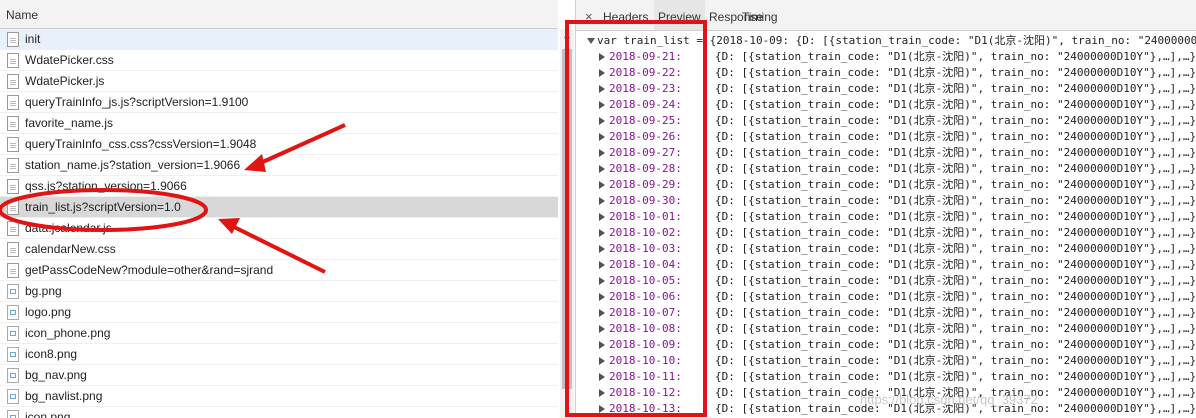 Image resolution: width=1196 pixels, height=418 pixels. I want to click on file-name: bg.png, so click(43, 291).